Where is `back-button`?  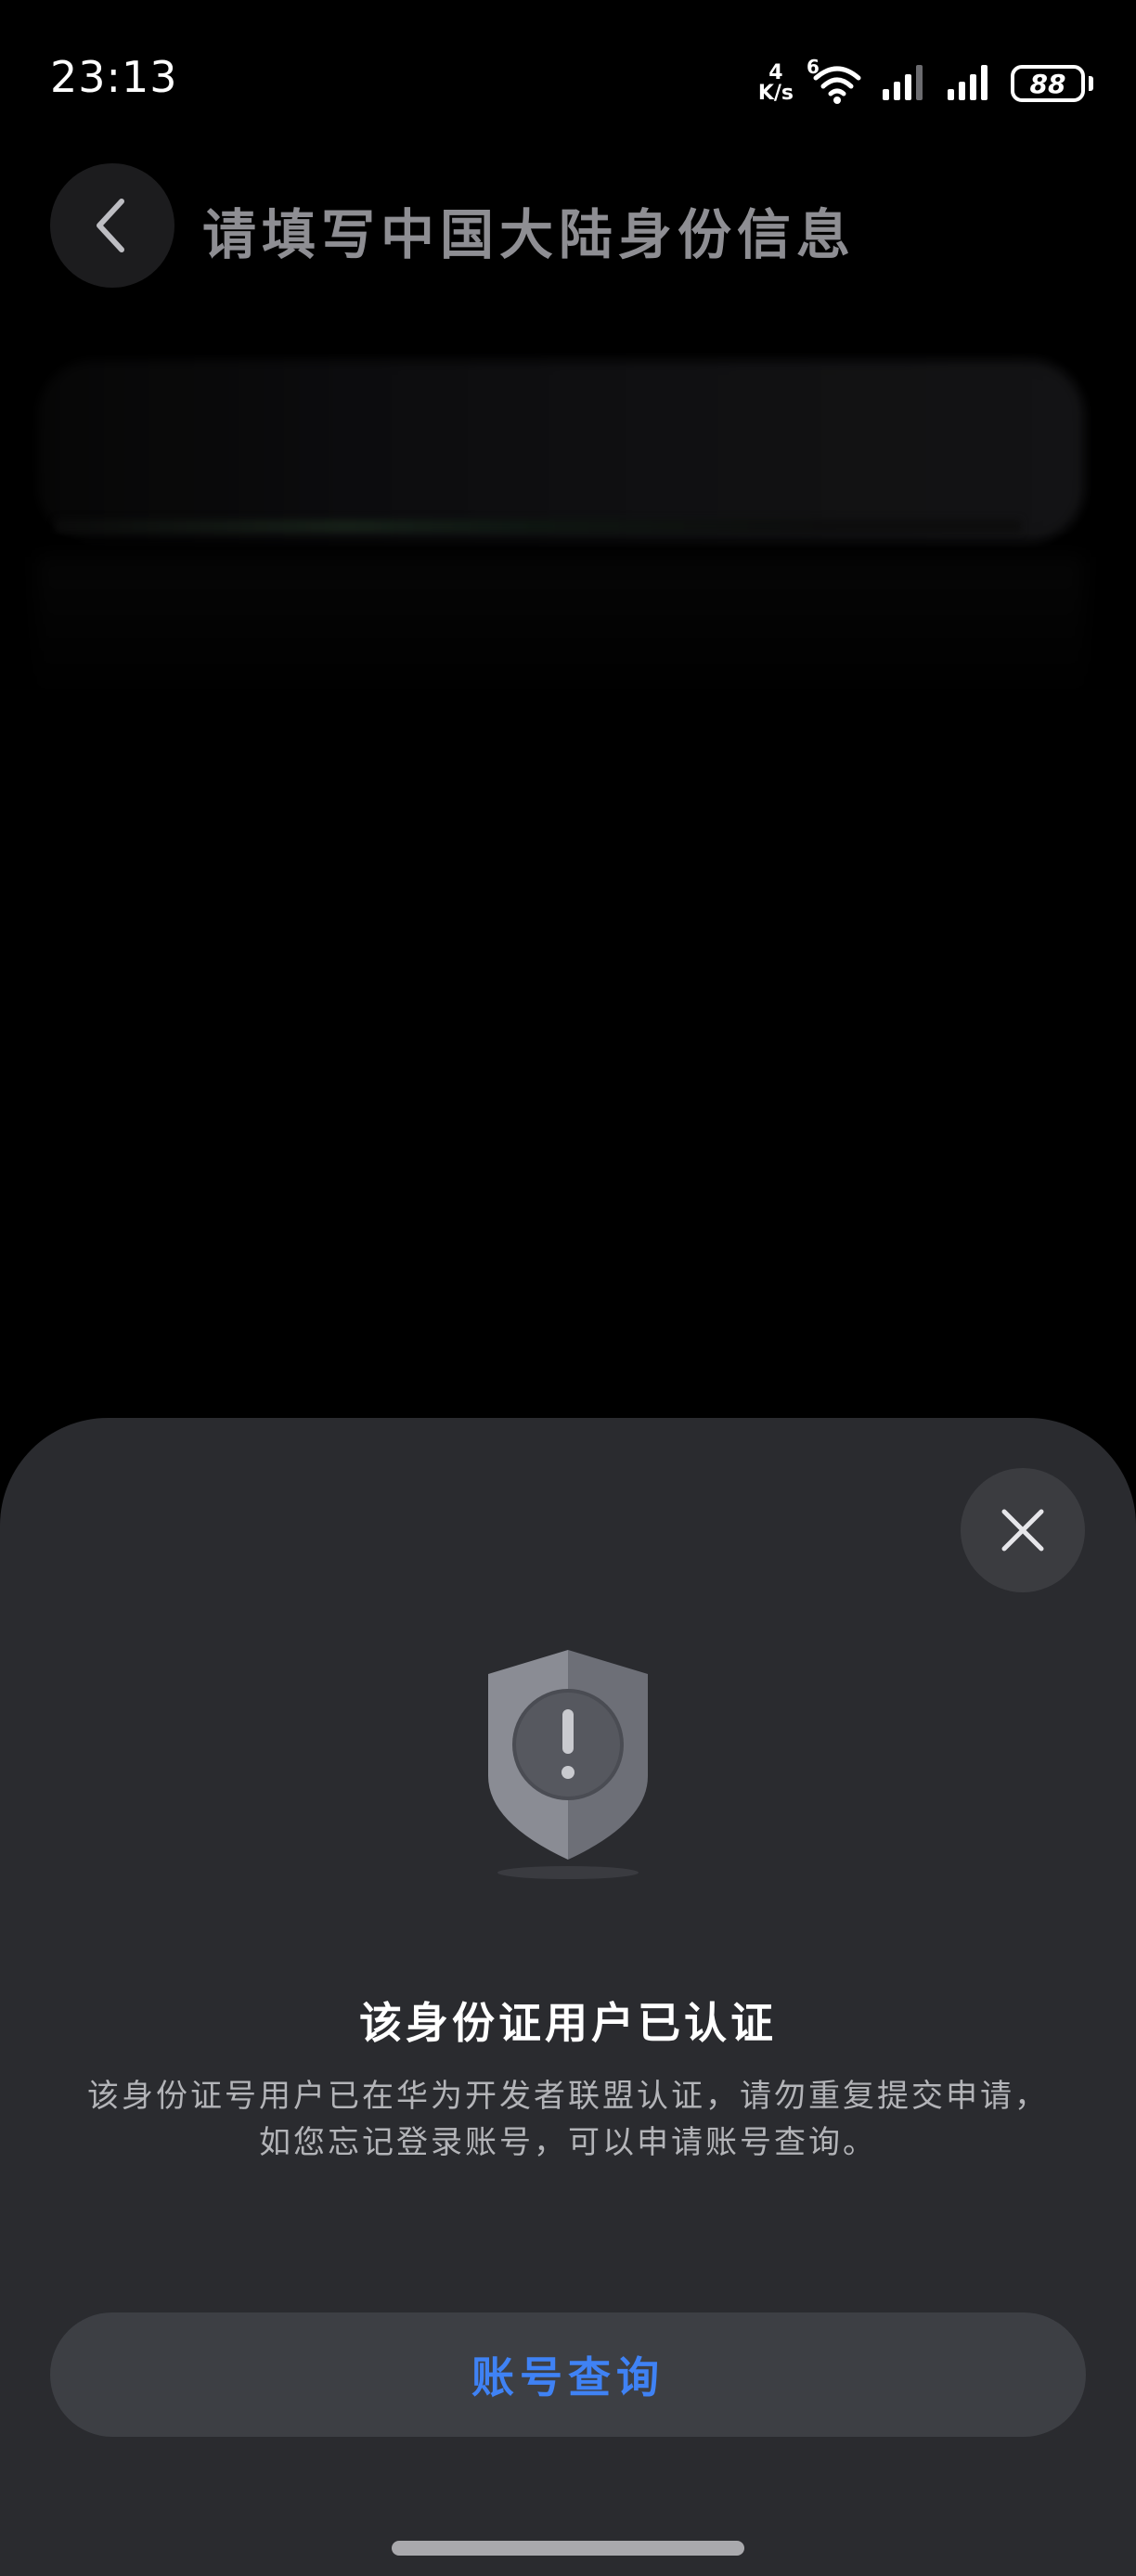
back-button is located at coordinates (112, 226).